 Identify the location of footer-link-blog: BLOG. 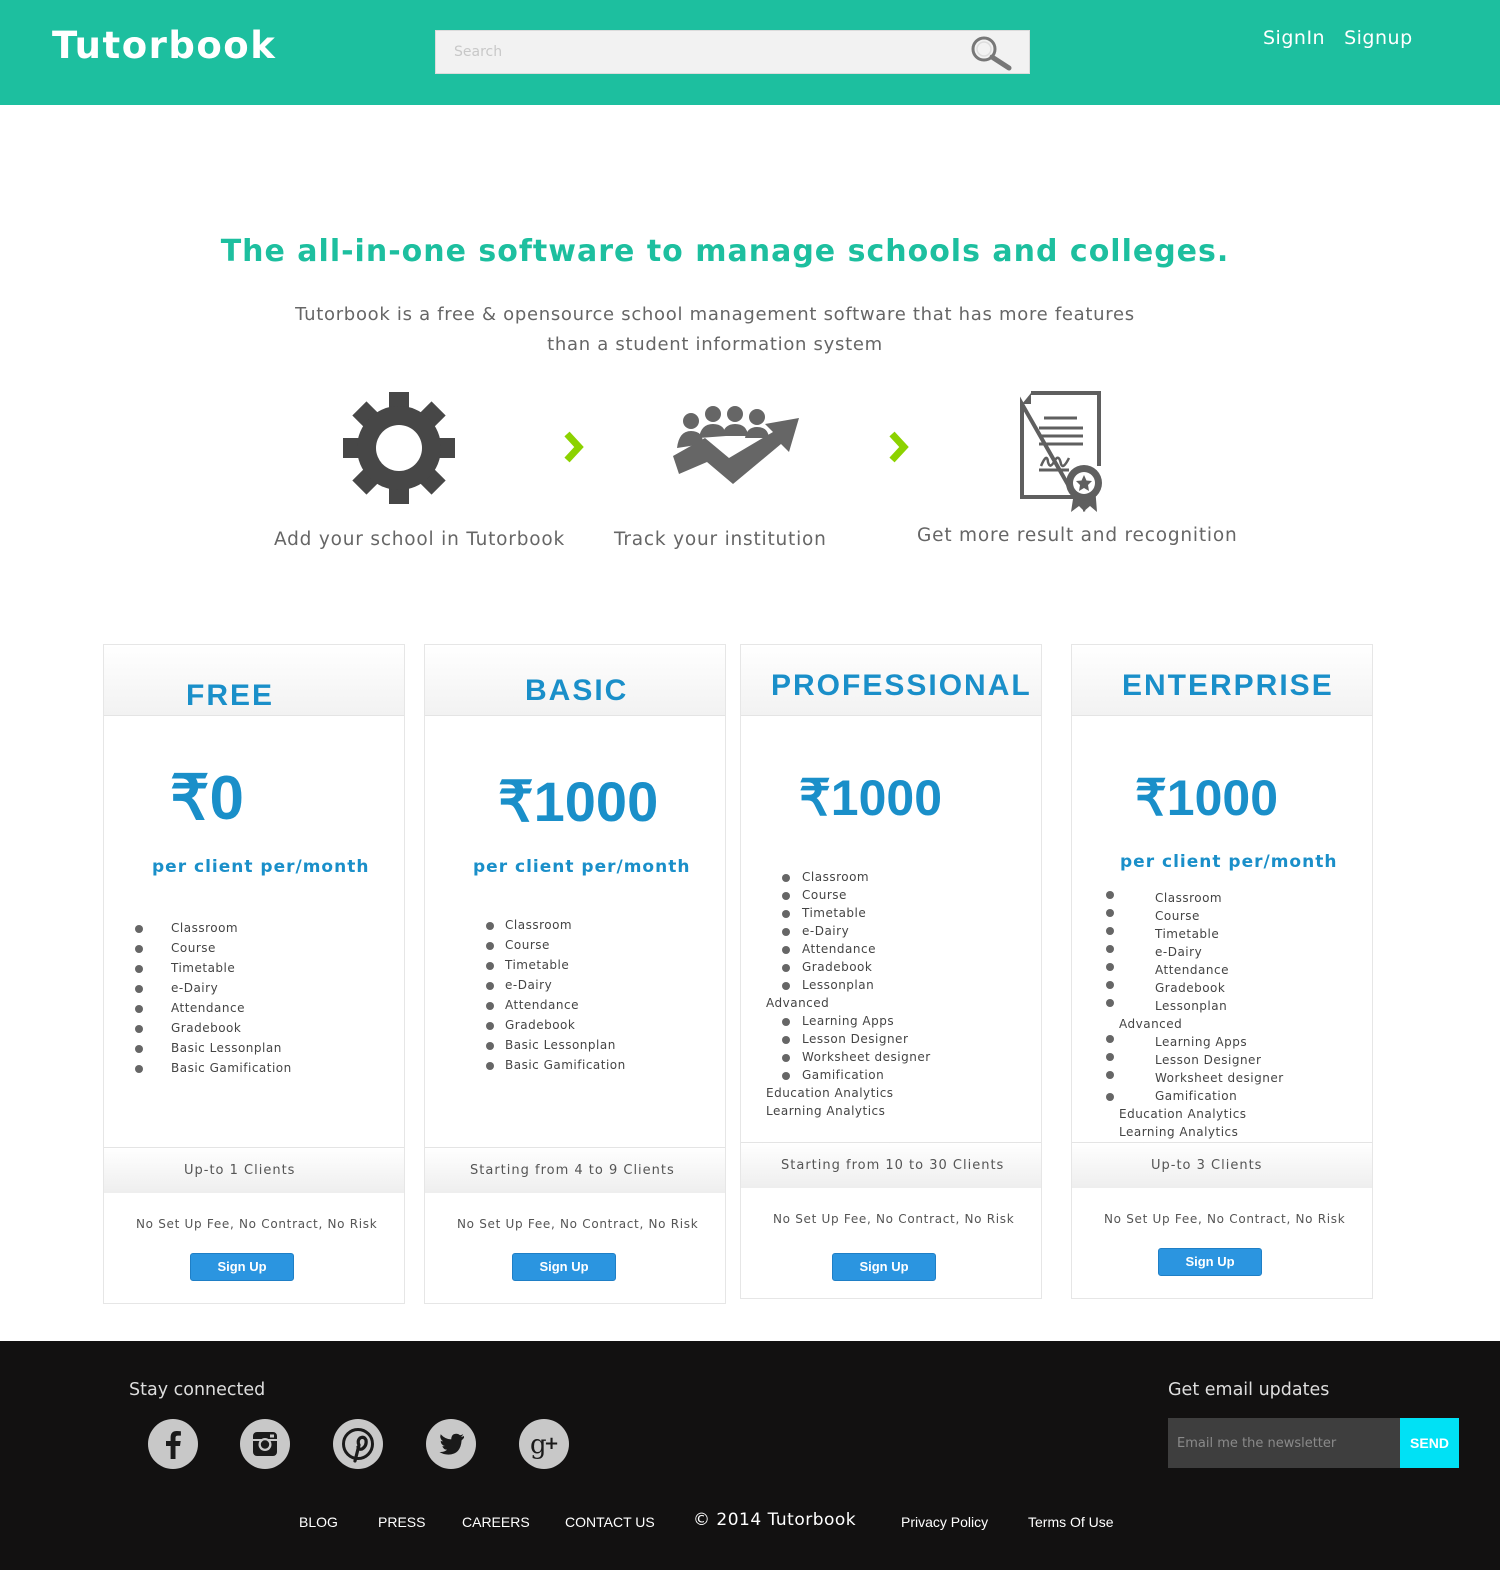
(318, 1522).